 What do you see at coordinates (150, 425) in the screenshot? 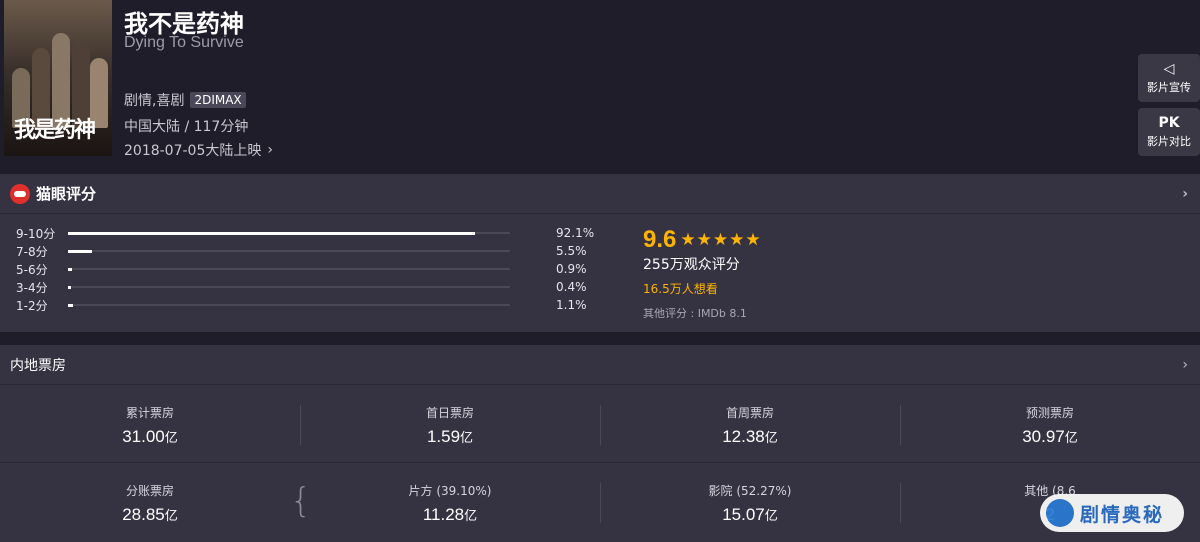
I see `box-office-cell: 累计票房 31.00亿` at bounding box center [150, 425].